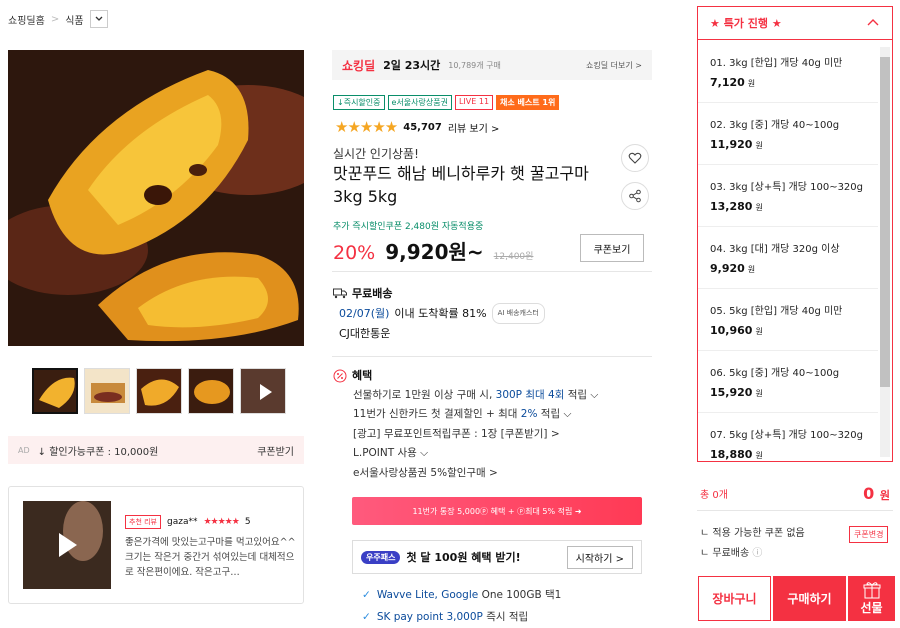 Image resolution: width=900 pixels, height=628 pixels. What do you see at coordinates (775, 125) in the screenshot?
I see `option-name: 02. 3kg [중] 개당 40~100g` at bounding box center [775, 125].